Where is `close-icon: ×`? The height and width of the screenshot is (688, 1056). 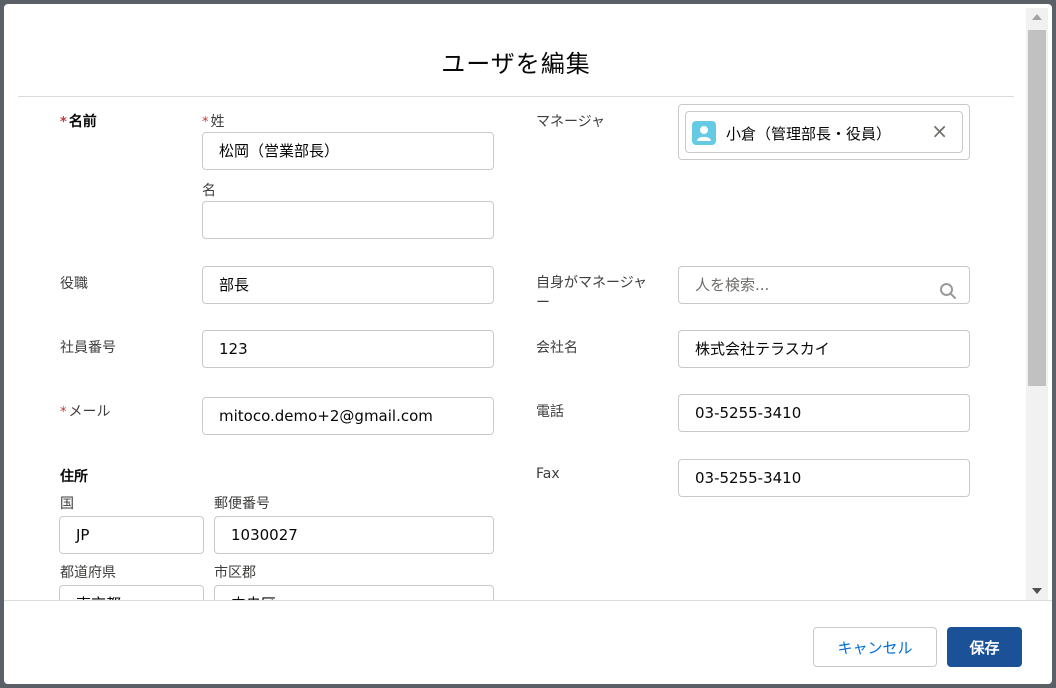 close-icon: × is located at coordinates (939, 131).